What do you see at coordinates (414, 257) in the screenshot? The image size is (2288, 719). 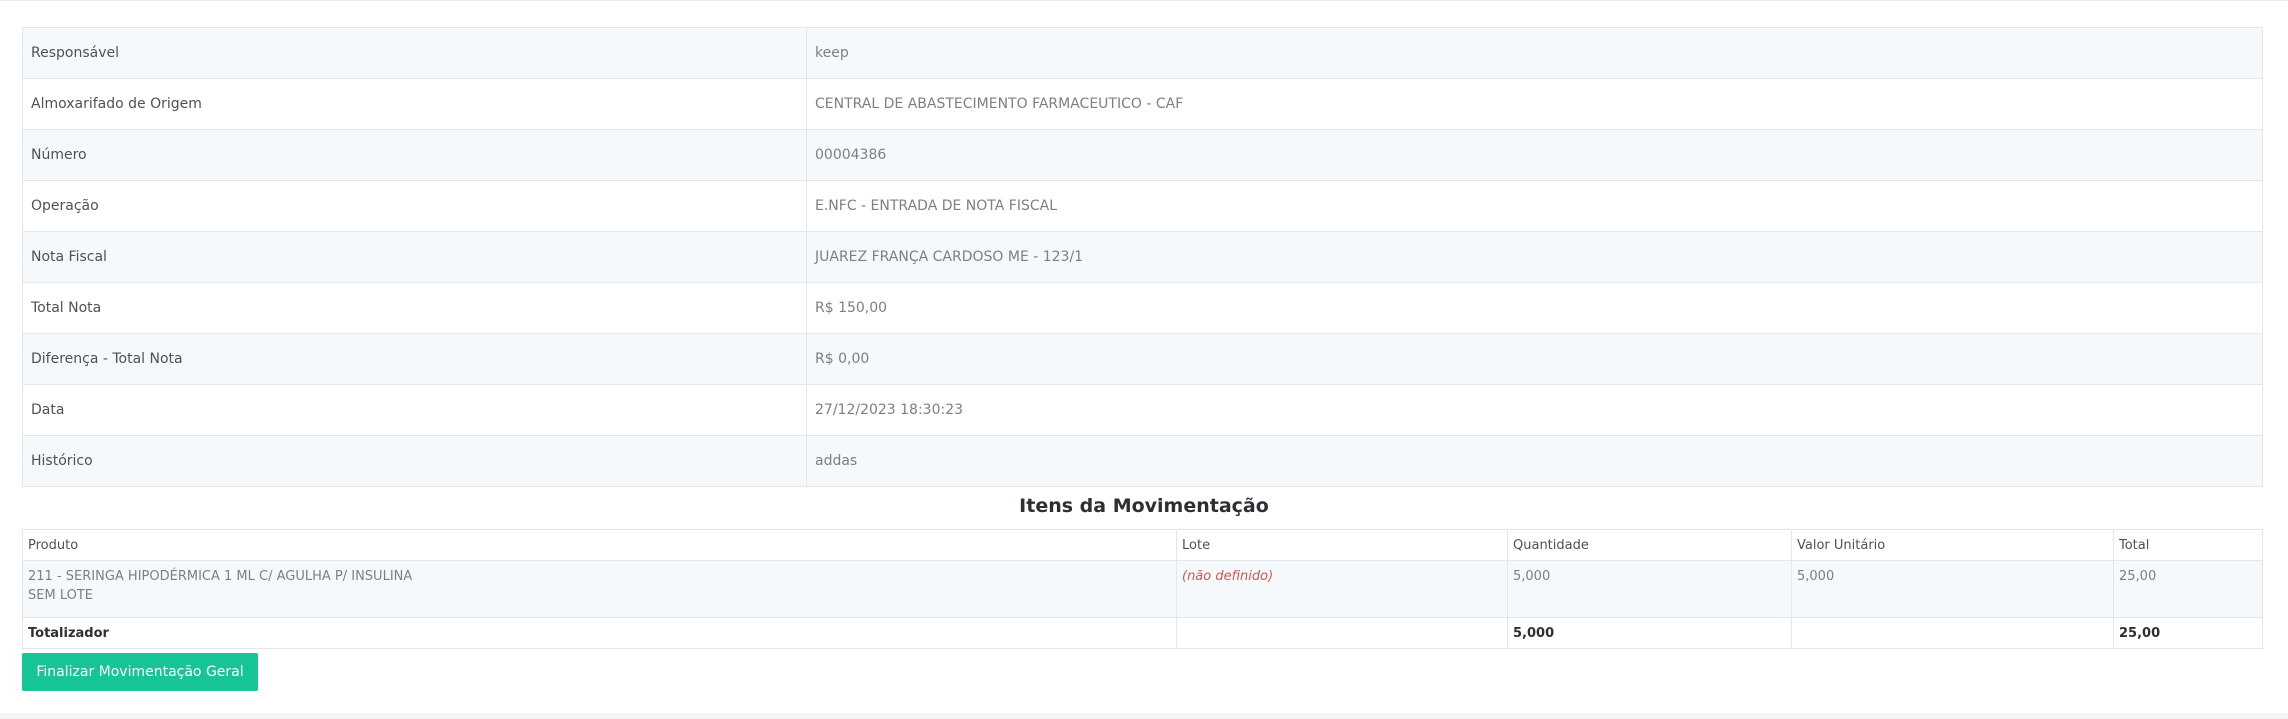 I see `detail-label: Nota Fiscal` at bounding box center [414, 257].